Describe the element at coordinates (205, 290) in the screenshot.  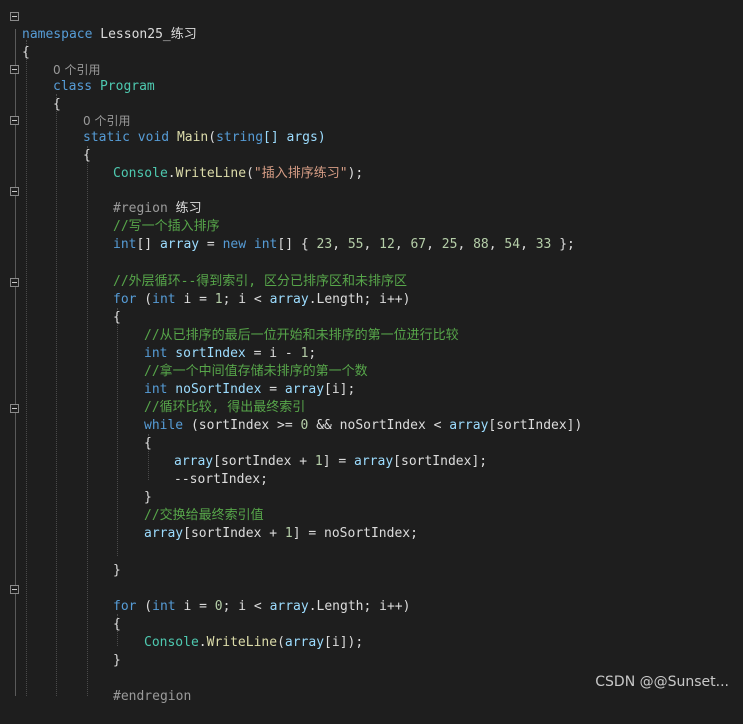
I see `code-line: for (int i = 1; i < array.Length; i++)` at that location.